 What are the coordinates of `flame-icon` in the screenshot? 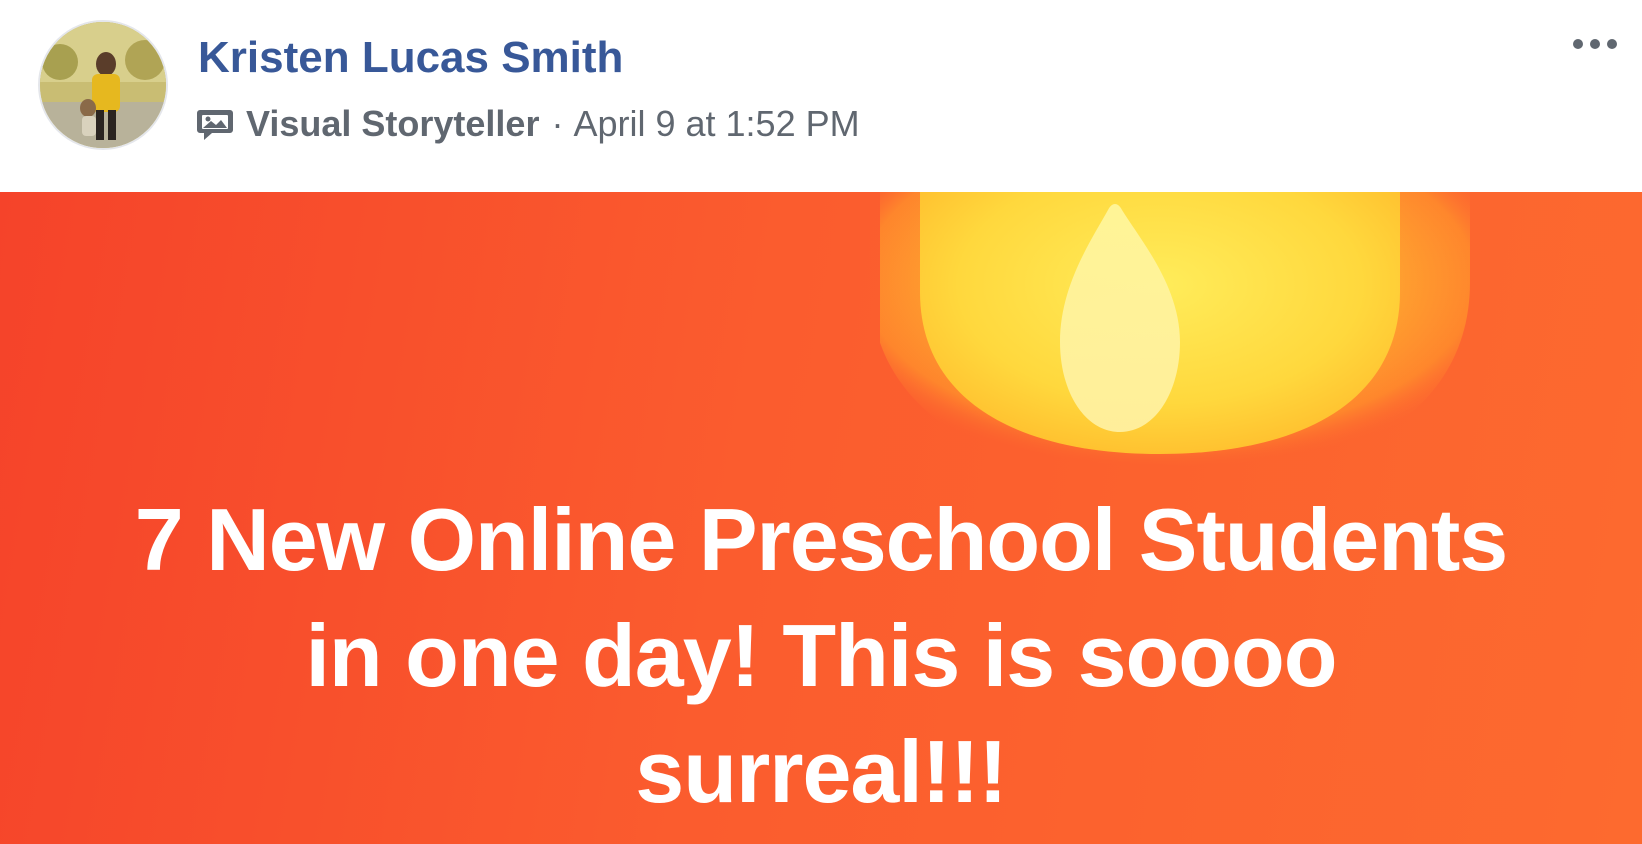 It's located at (1175, 337).